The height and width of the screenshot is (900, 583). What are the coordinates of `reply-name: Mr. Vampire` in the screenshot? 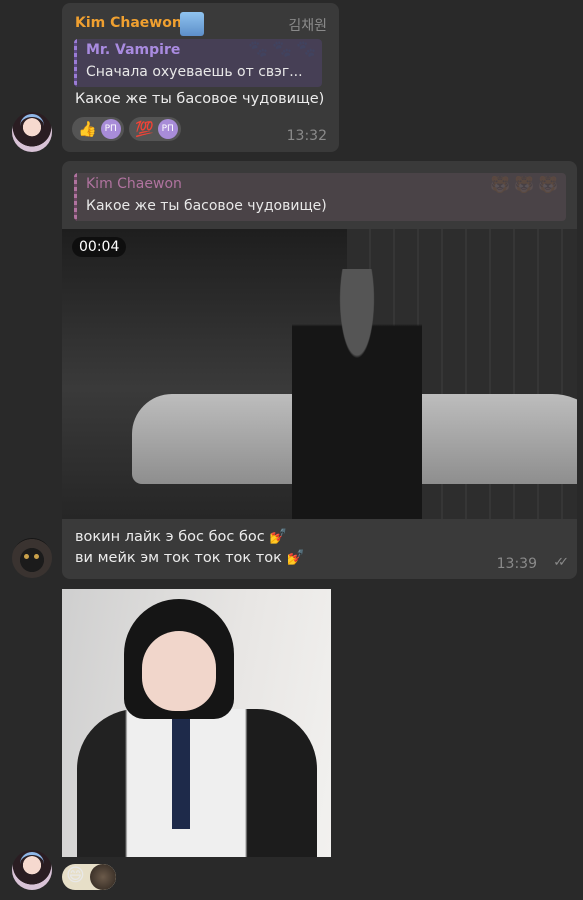 It's located at (133, 50).